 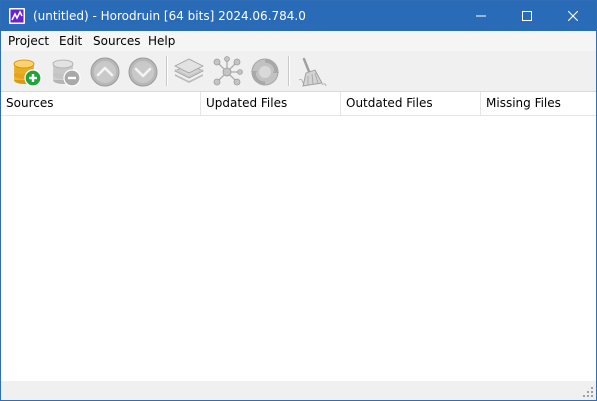 I want to click on close-icon, so click(x=573, y=16).